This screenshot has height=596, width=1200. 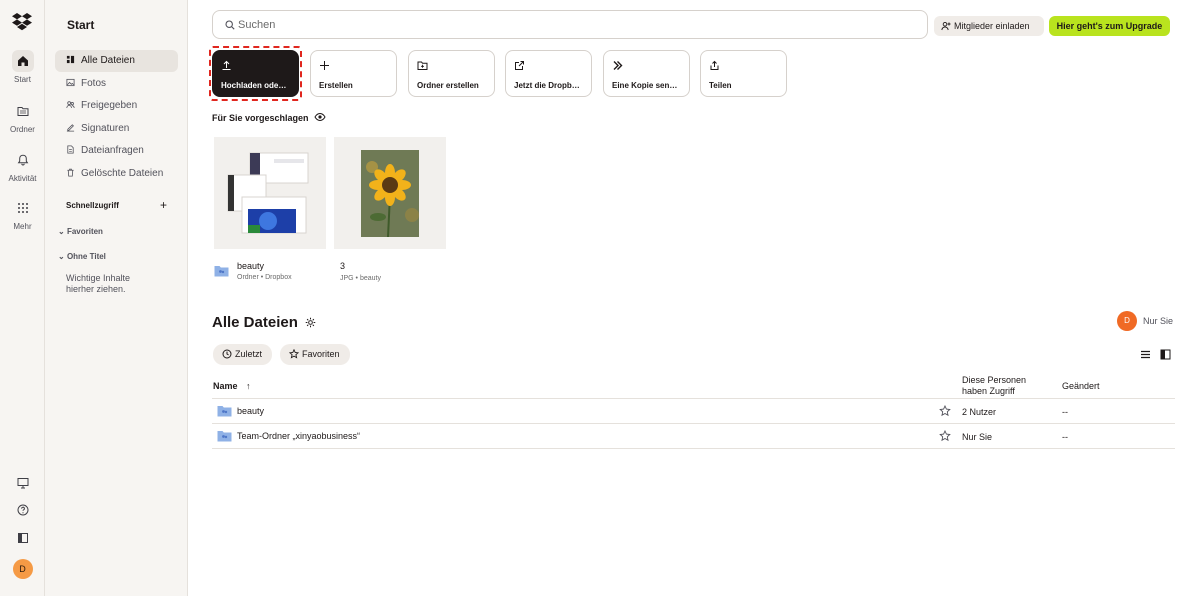 I want to click on eye-icon, so click(x=320, y=117).